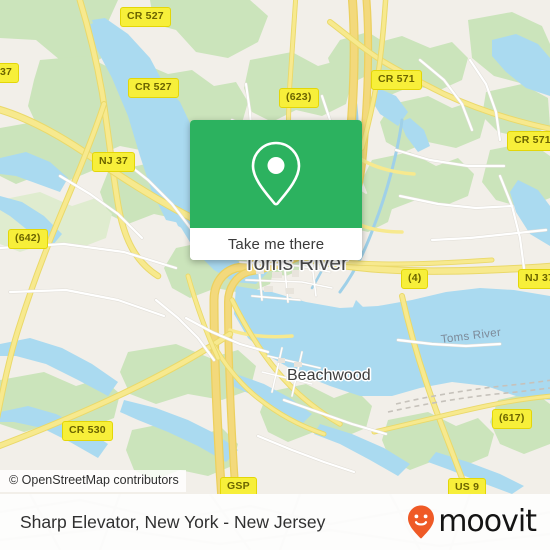 The height and width of the screenshot is (550, 550). Describe the element at coordinates (153, 88) in the screenshot. I see `road-shield-cr-527-south: CR 527` at that location.